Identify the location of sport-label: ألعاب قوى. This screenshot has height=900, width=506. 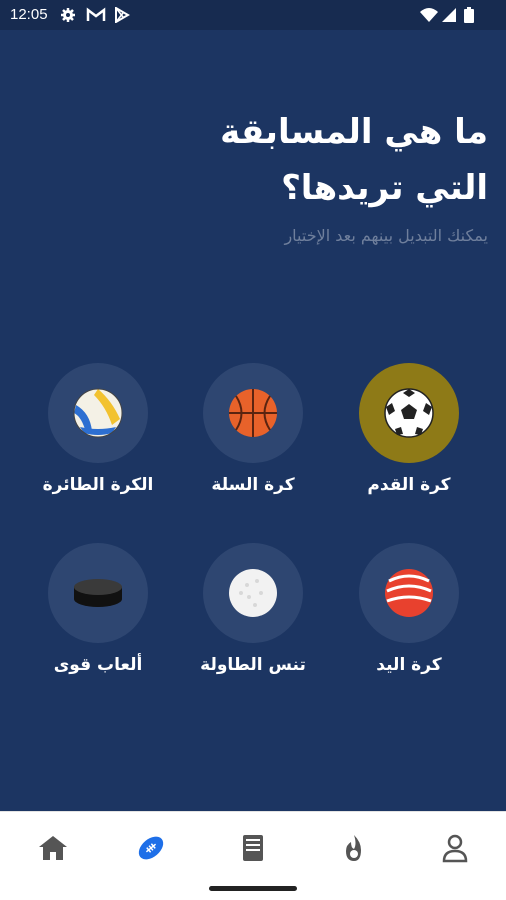
(98, 665).